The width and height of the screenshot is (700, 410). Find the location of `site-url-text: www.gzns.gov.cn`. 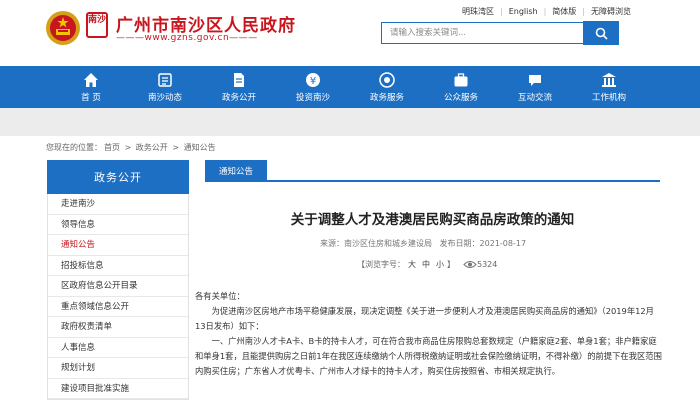

site-url-text: www.gzns.gov.cn is located at coordinates (187, 38).